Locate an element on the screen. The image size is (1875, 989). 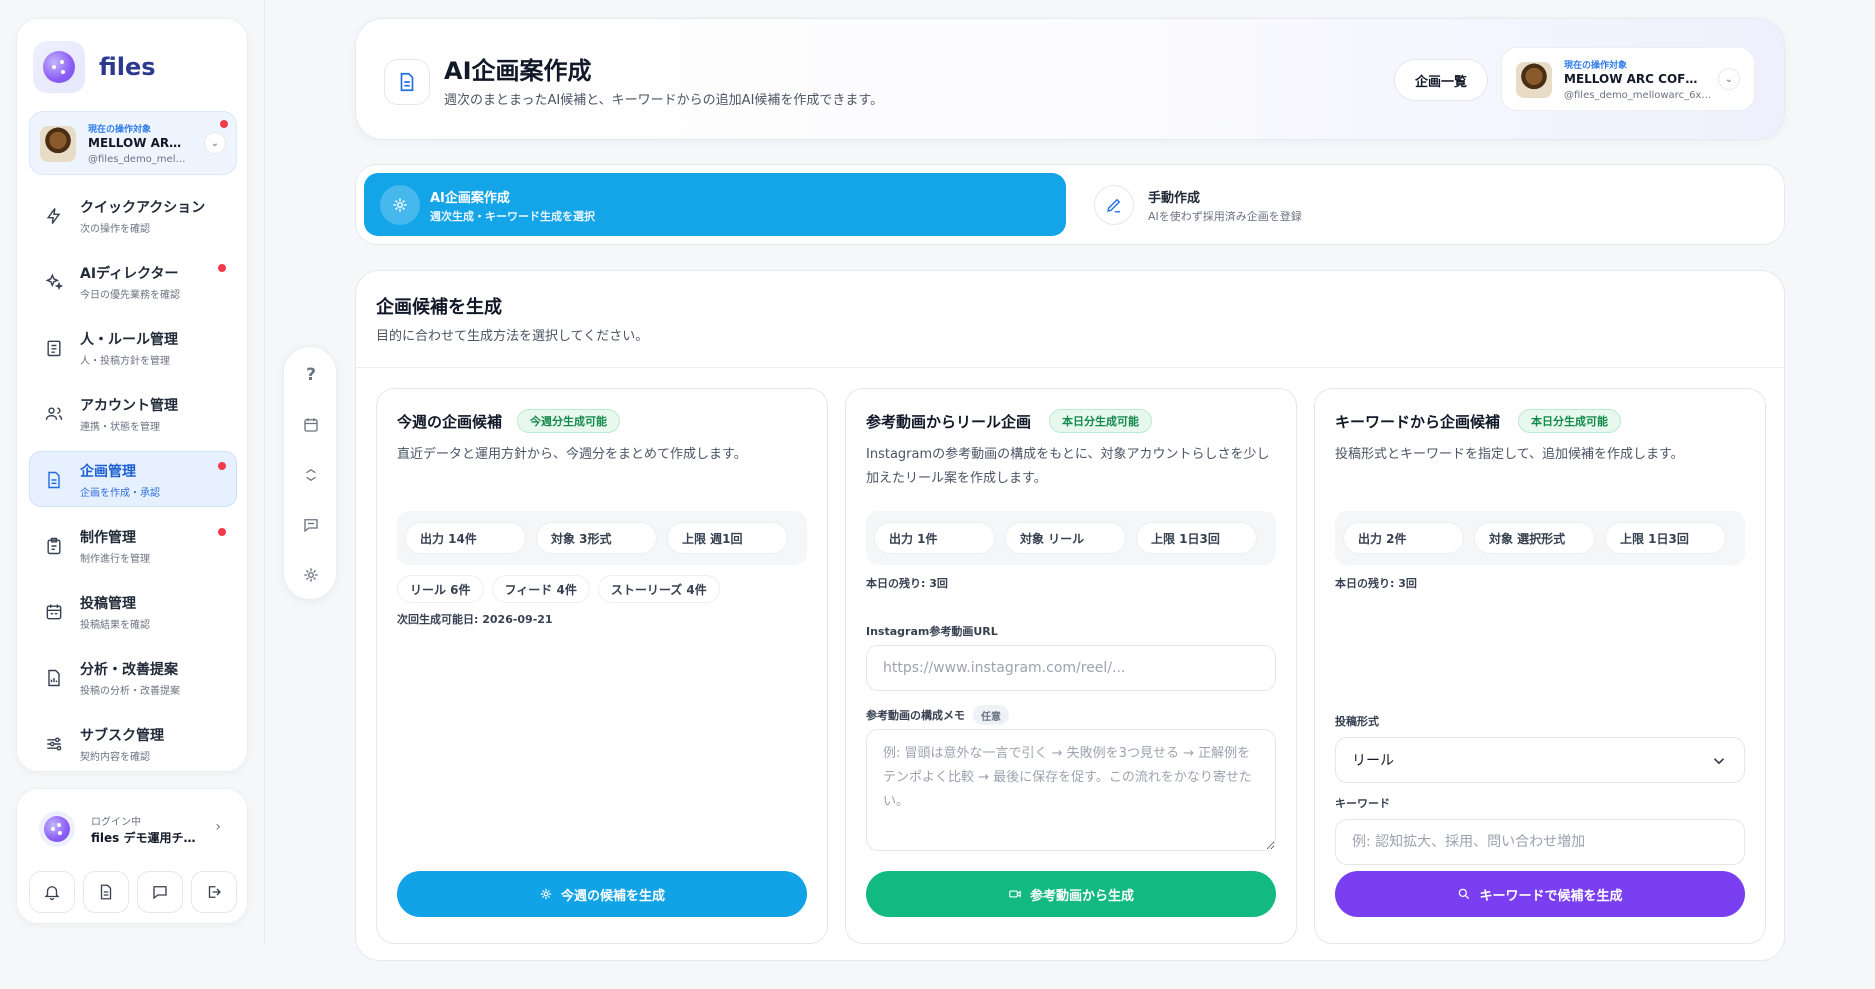
tab-ai-plan: AI企画案作成 週次生成・キーワード生成を選択 is located at coordinates (715, 204).